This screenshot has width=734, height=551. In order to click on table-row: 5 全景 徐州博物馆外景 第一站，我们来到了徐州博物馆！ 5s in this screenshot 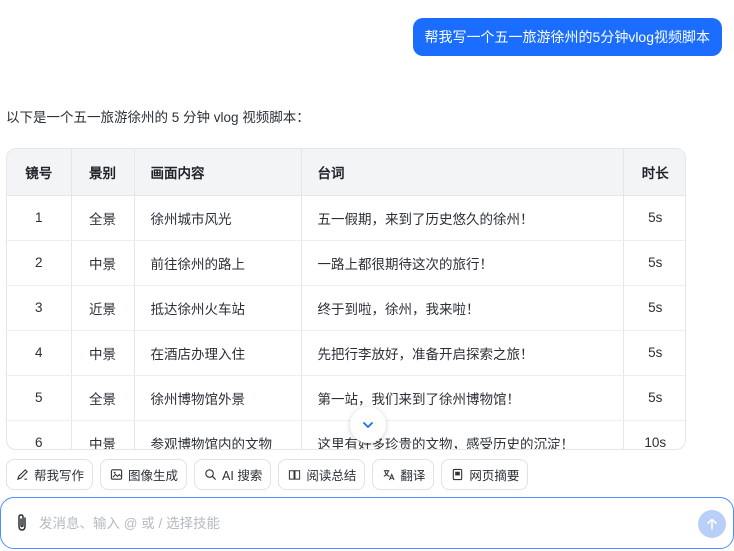, I will do `click(346, 398)`.